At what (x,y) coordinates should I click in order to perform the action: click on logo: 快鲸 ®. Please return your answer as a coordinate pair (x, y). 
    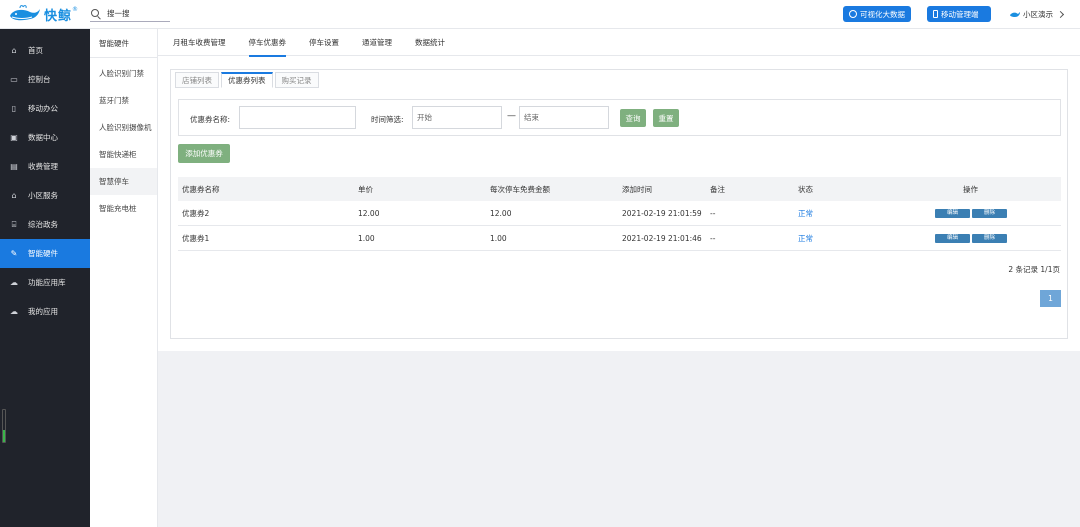
    Looking at the image, I should click on (43, 14).